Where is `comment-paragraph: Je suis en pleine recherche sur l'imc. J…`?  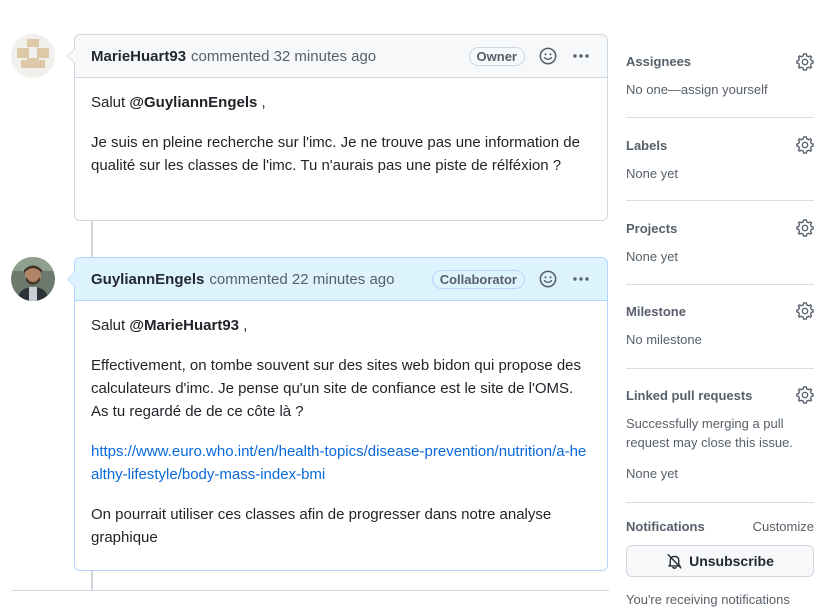
comment-paragraph: Je suis en pleine recherche sur l'imc. J… is located at coordinates (335, 154).